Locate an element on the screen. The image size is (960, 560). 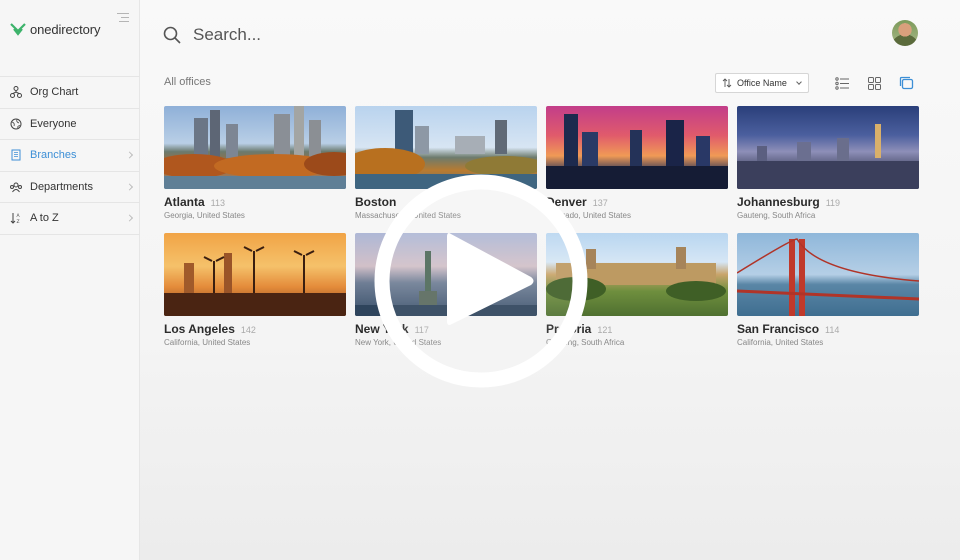
office-location: Gauteng, South Africa is located at coordinates (776, 215).